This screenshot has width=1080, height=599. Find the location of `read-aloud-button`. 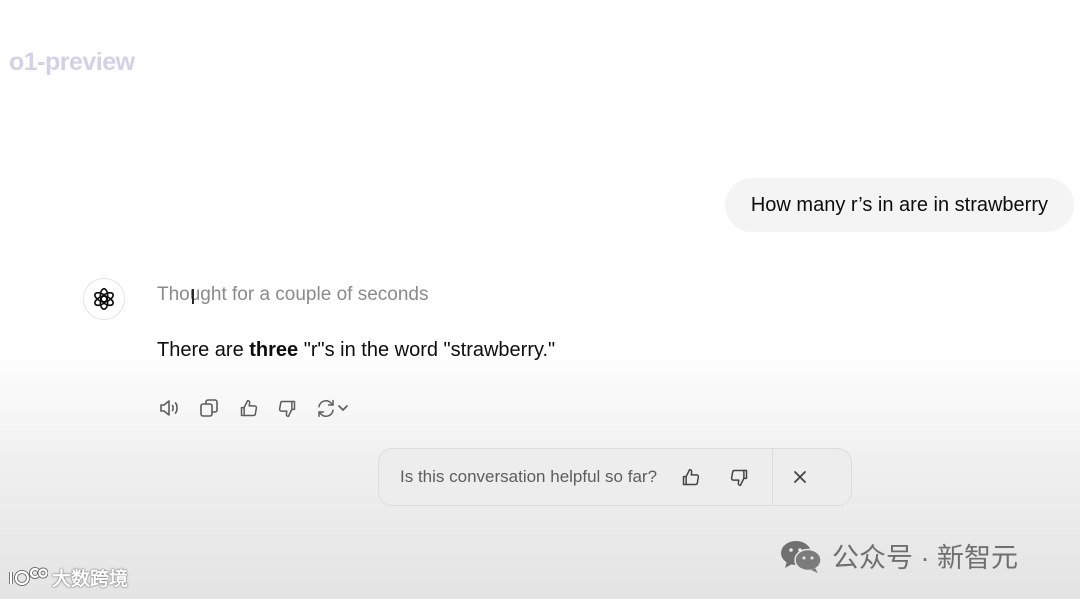

read-aloud-button is located at coordinates (170, 408).